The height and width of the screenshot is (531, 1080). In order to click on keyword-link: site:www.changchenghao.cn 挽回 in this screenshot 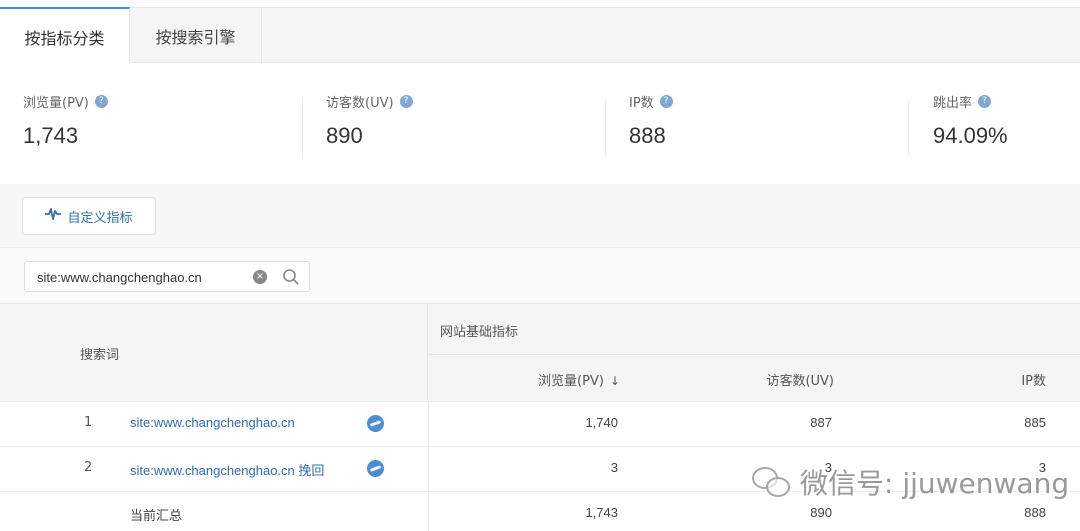, I will do `click(227, 469)`.